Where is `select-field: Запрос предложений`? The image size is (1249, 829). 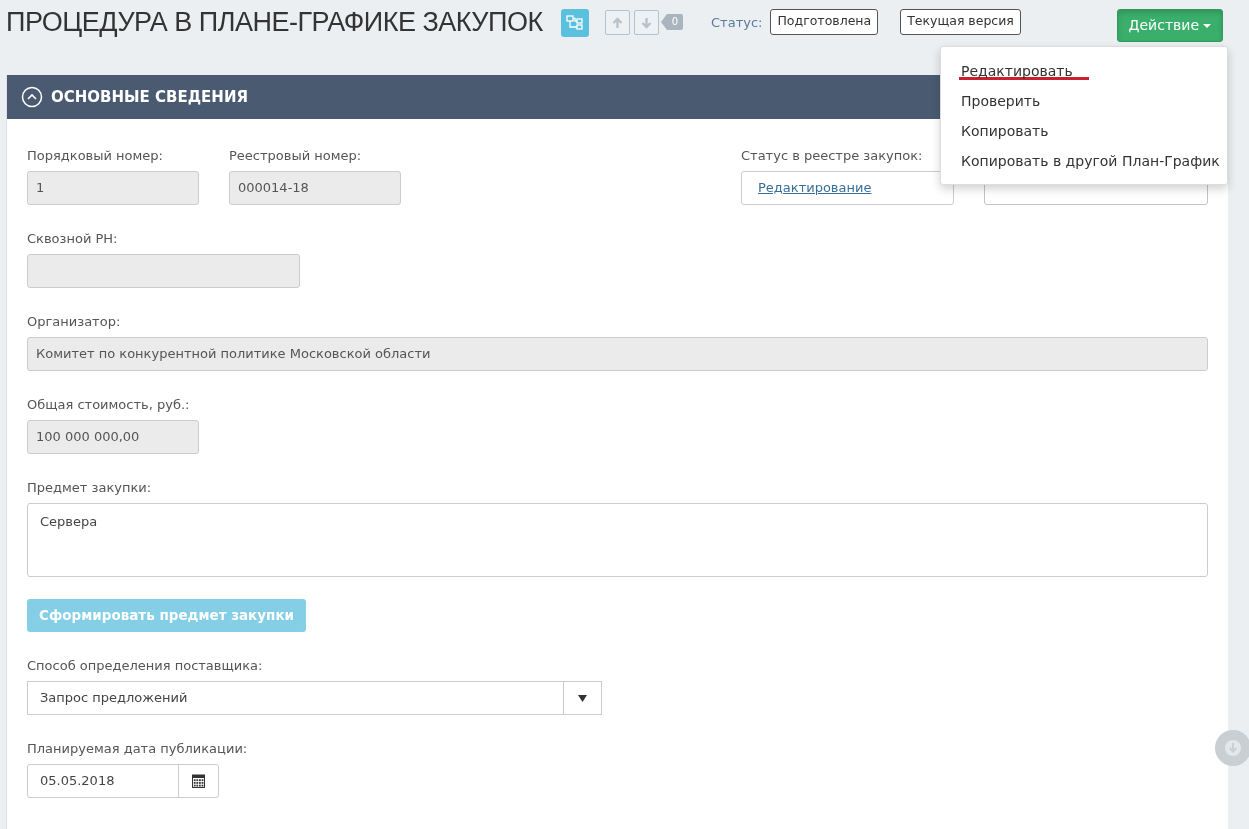 select-field: Запрос предложений is located at coordinates (314, 698).